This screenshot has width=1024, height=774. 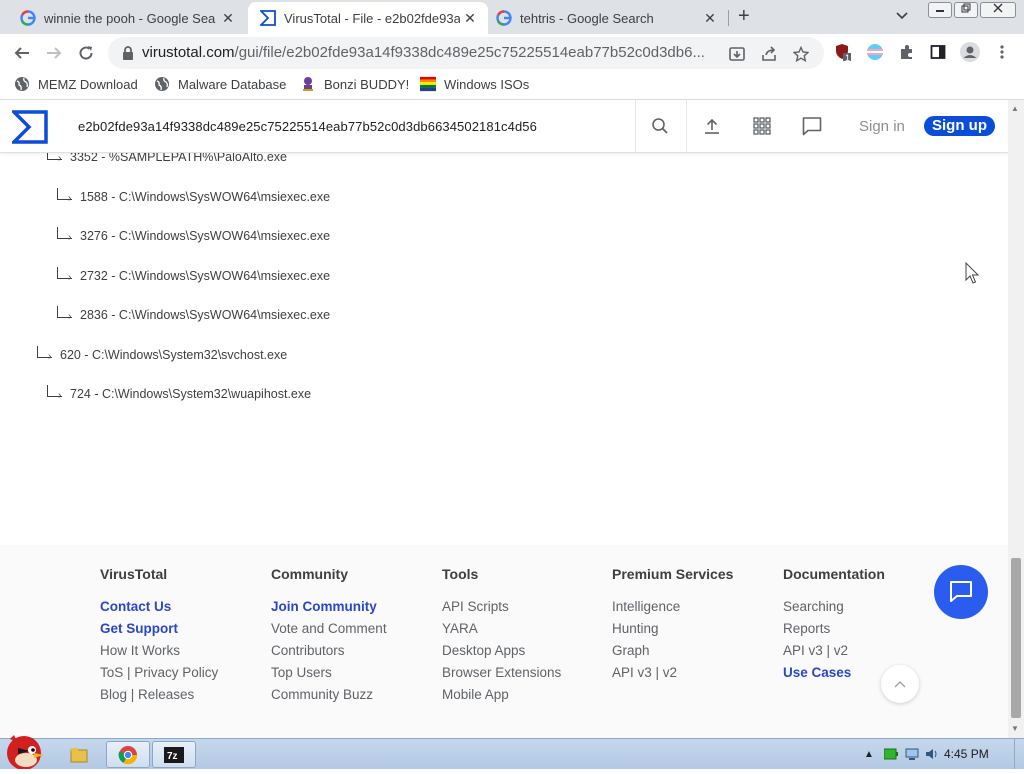 What do you see at coordinates (329, 607) in the screenshot?
I see `footer-link: Join Community` at bounding box center [329, 607].